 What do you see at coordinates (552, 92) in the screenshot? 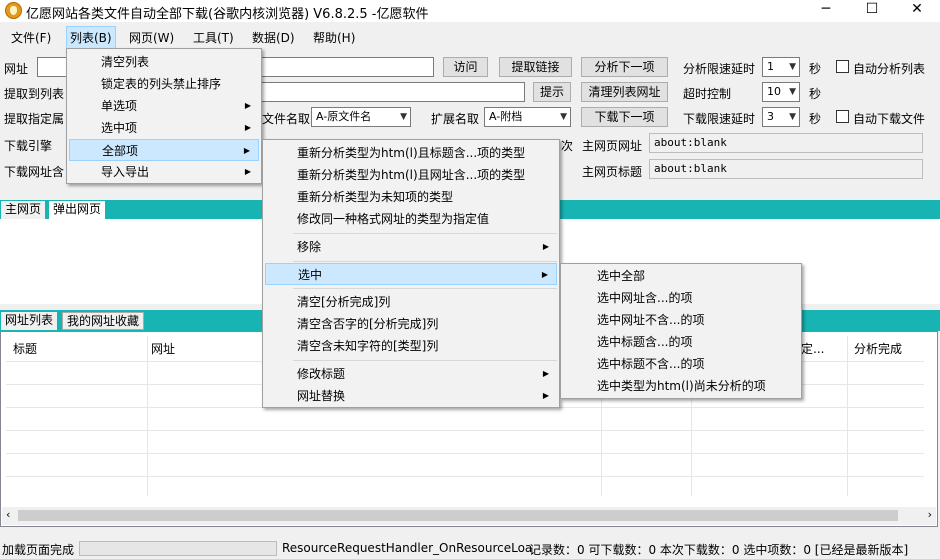
I see `tip-button: 提示` at bounding box center [552, 92].